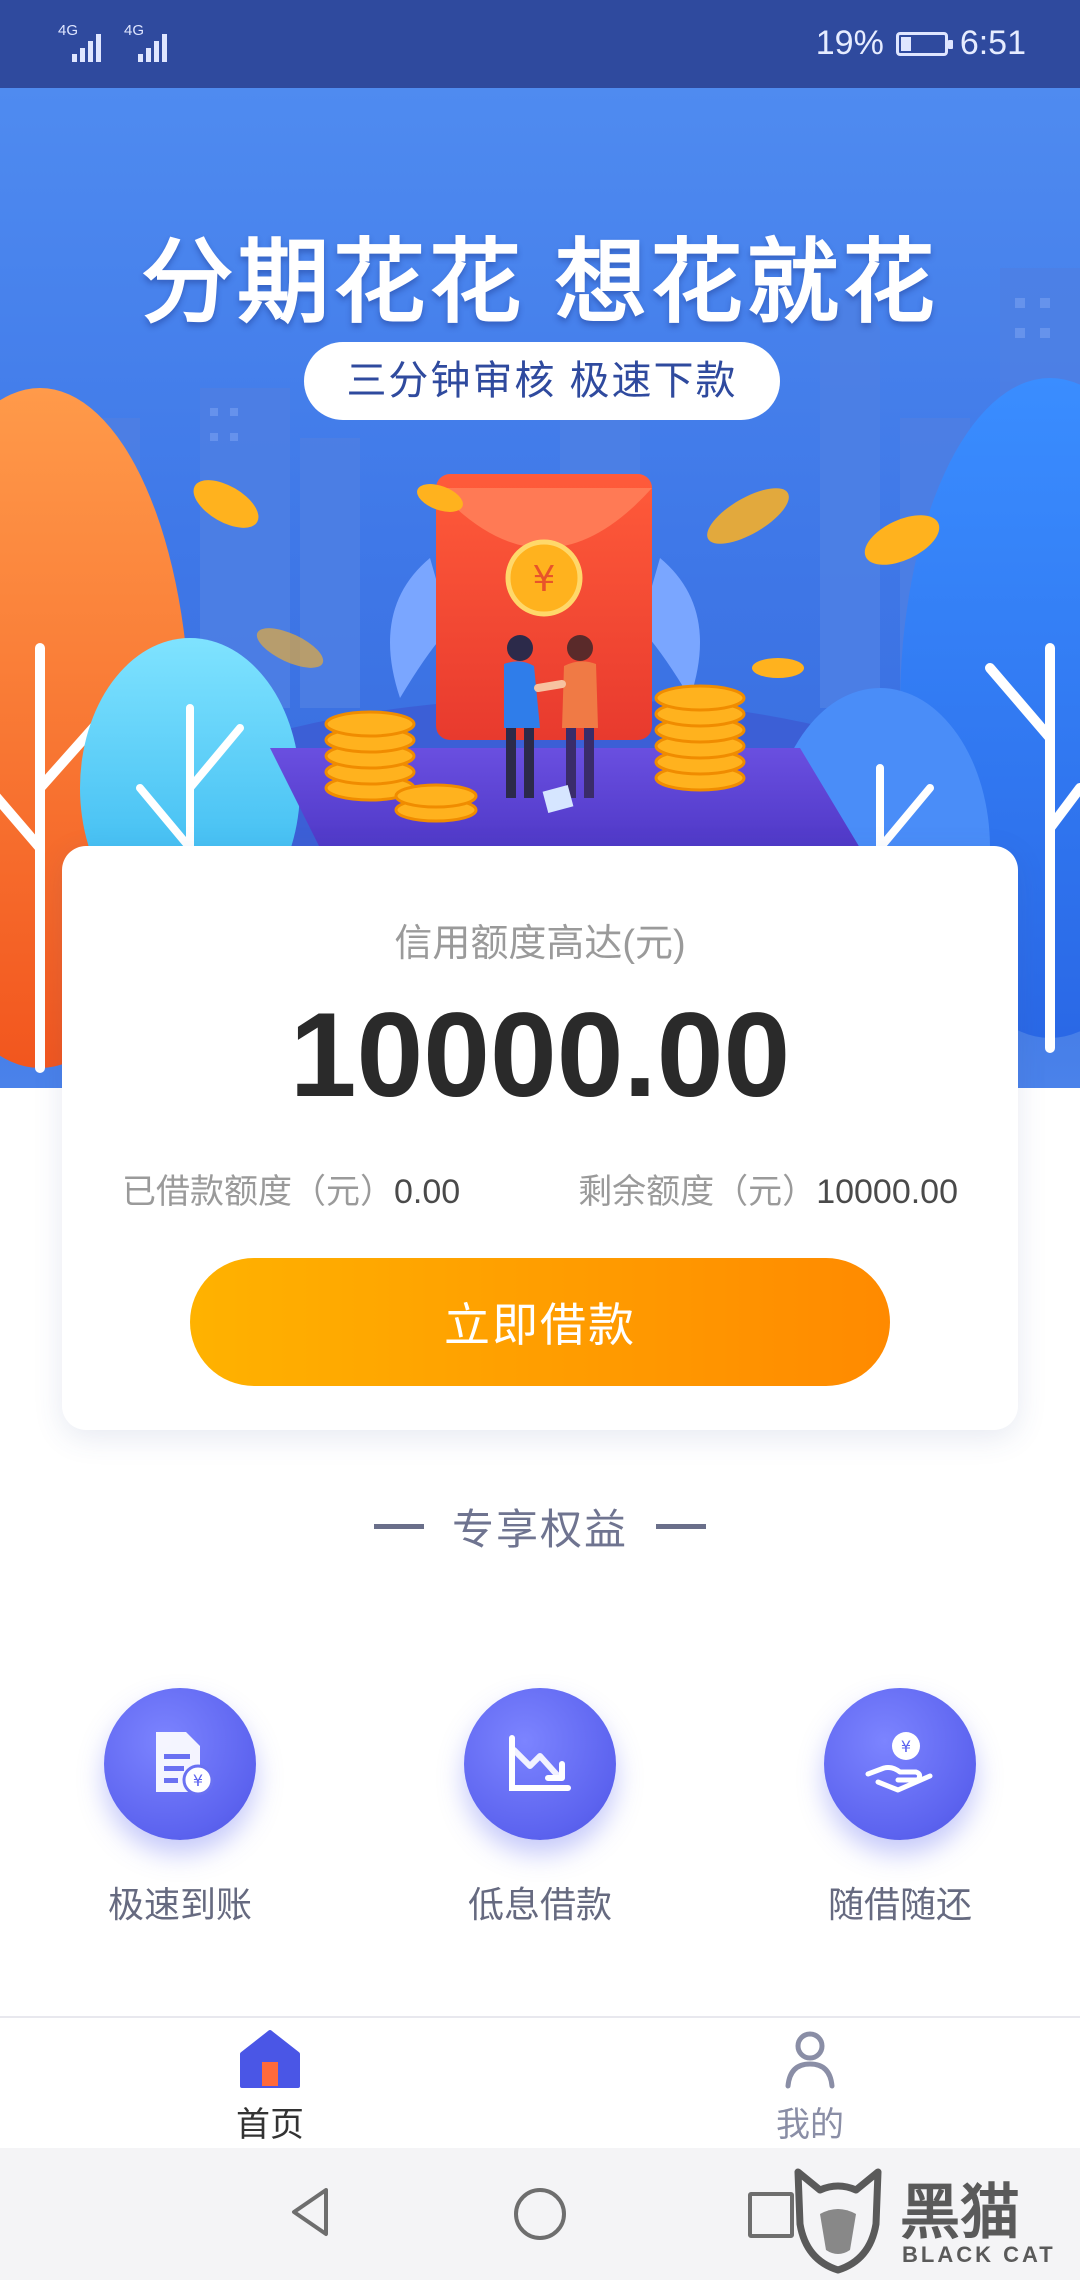 This screenshot has height=2280, width=1080. Describe the element at coordinates (810, 2125) in the screenshot. I see `tab-mine-label: 我的` at that location.